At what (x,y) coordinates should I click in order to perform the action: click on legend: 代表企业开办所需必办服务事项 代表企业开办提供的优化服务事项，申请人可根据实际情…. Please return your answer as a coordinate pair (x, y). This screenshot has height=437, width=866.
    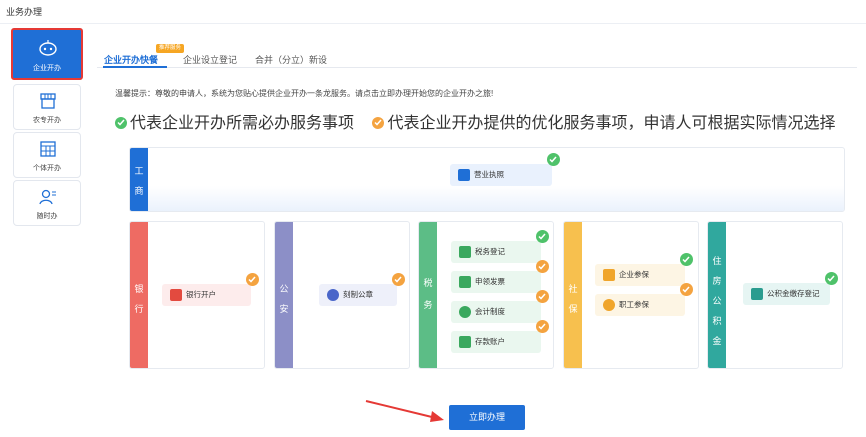
    Looking at the image, I should click on (475, 121).